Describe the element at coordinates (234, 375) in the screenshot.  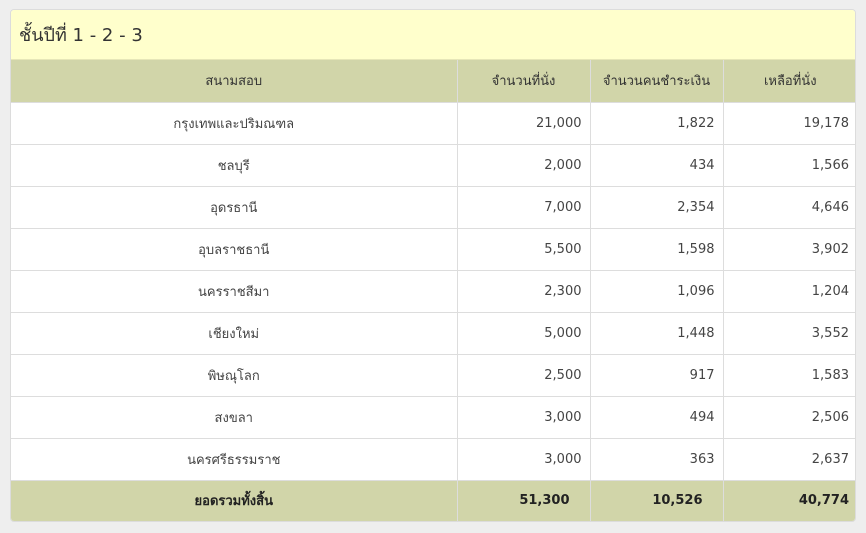
I see `venue-cell: พิษณุโลก` at that location.